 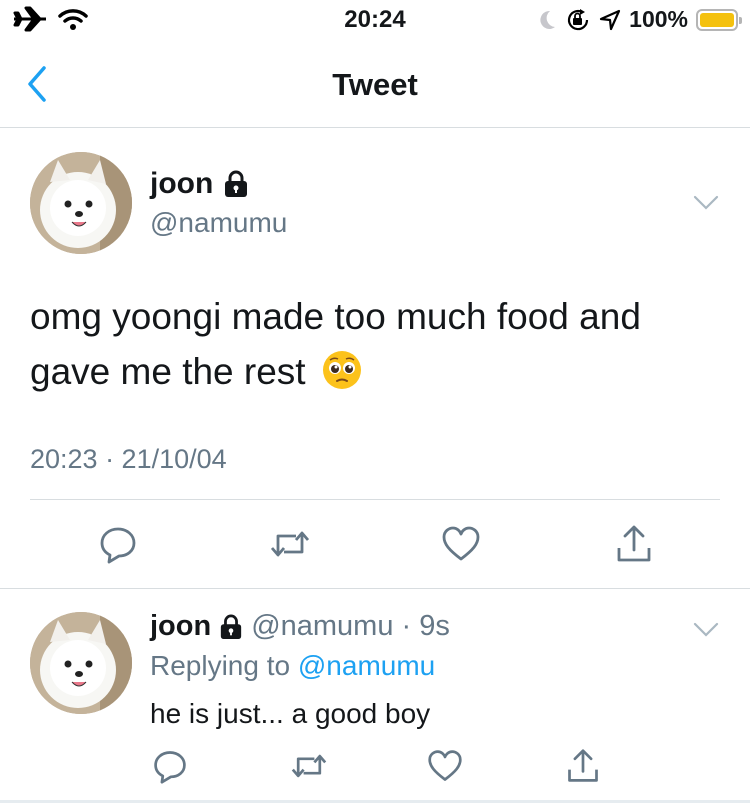 I want to click on reply-author-row: joon @namumu · 9s, so click(x=300, y=626).